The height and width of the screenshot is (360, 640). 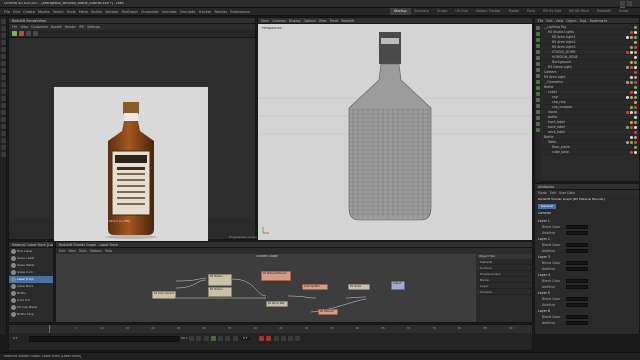 What do you see at coordinates (298, 338) in the screenshot?
I see `rotation-key-icon` at bounding box center [298, 338].